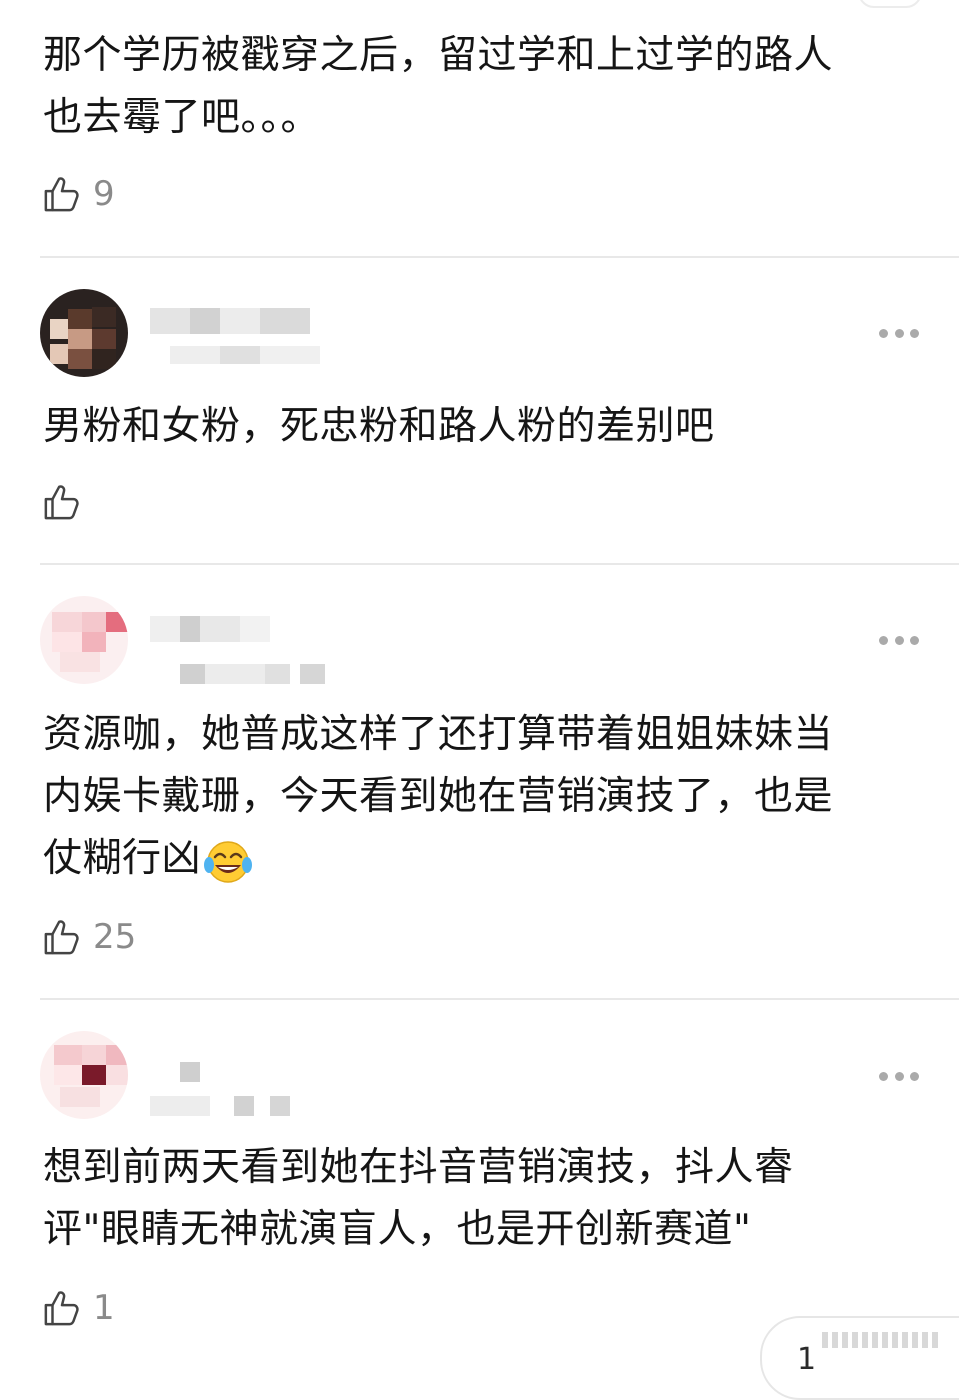  What do you see at coordinates (104, 194) in the screenshot?
I see `like-count: 9` at bounding box center [104, 194].